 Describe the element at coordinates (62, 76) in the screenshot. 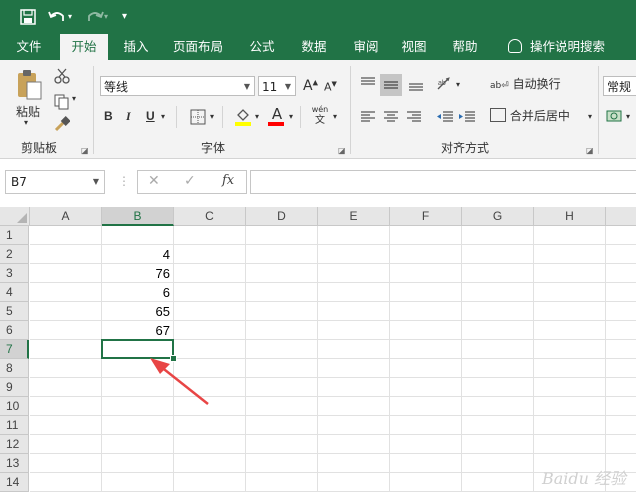

I see `cut-icon` at that location.